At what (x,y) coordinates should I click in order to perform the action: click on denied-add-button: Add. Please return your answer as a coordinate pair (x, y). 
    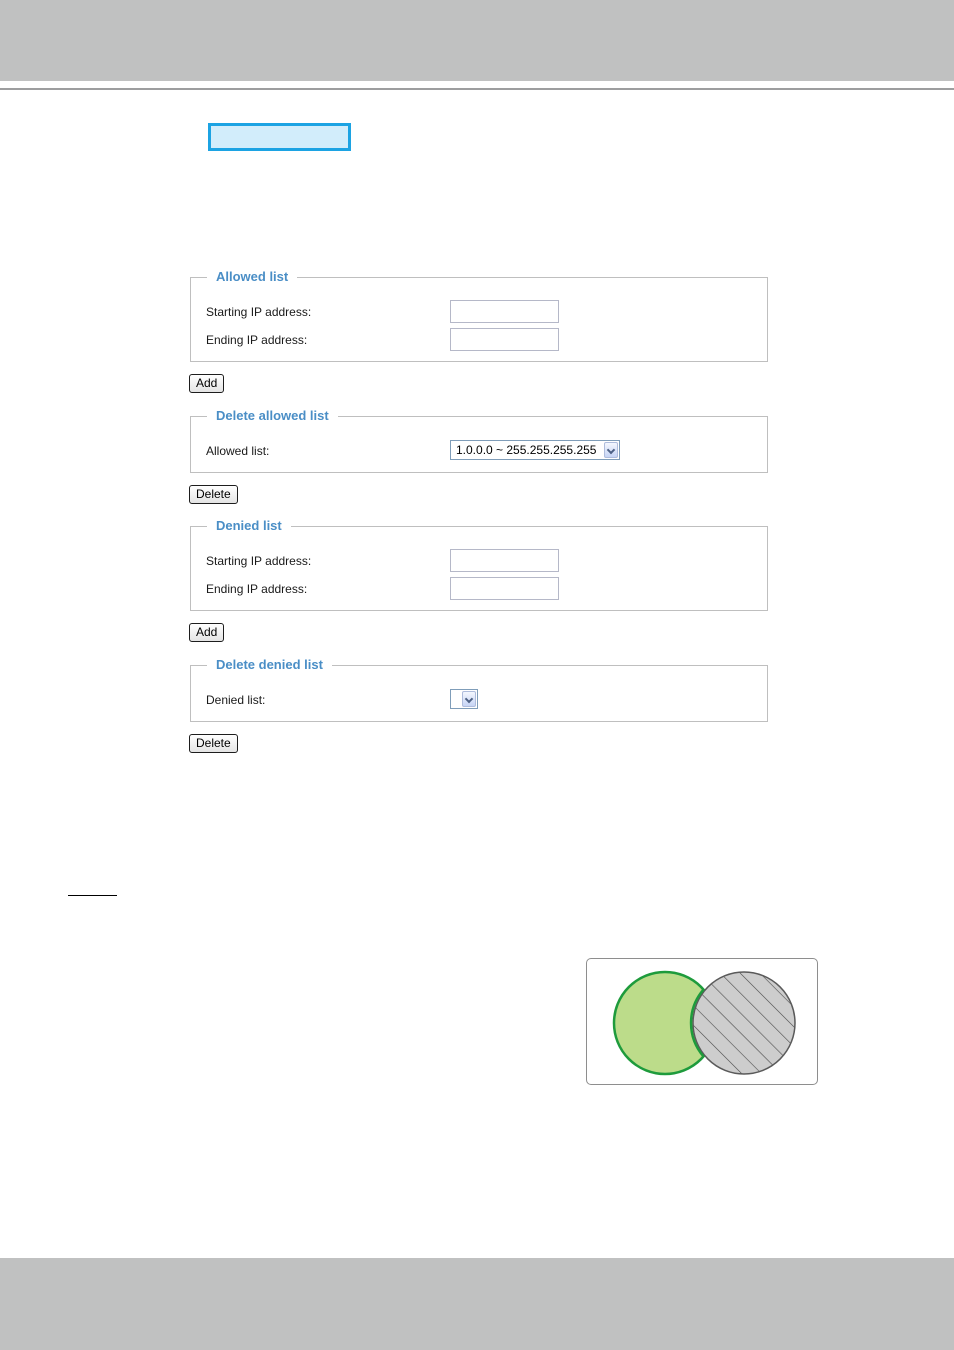
    Looking at the image, I should click on (207, 632).